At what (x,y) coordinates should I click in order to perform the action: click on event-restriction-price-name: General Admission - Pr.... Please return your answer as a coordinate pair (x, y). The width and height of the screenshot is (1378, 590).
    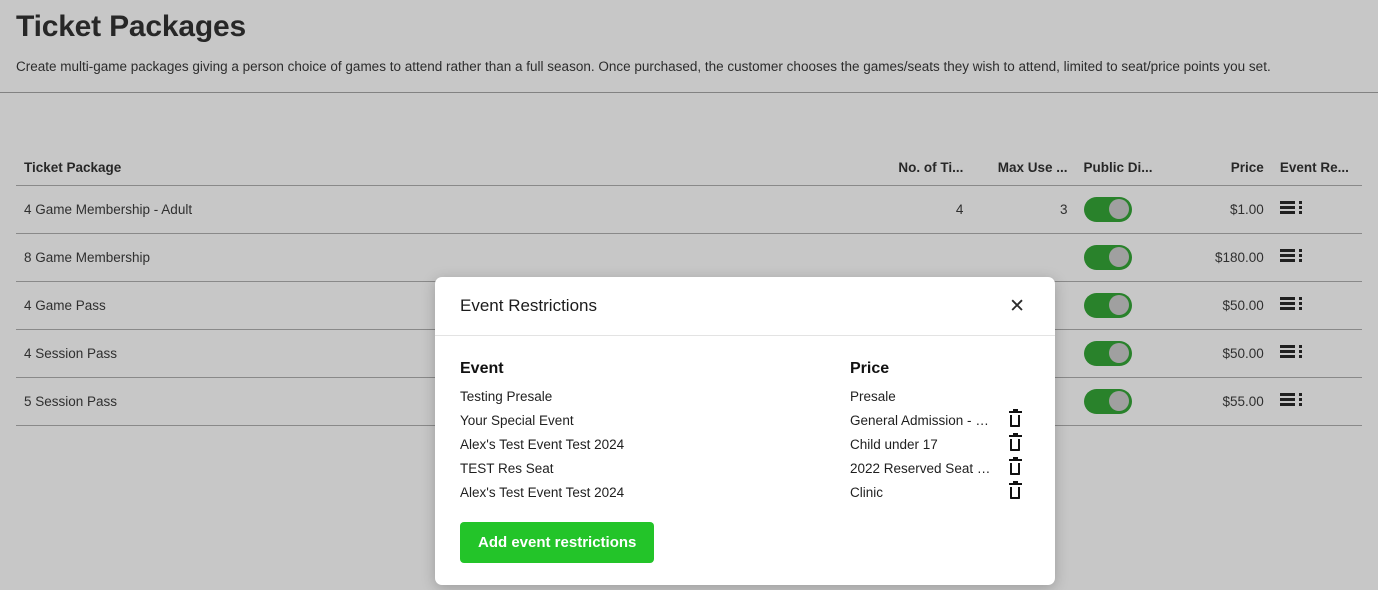
    Looking at the image, I should click on (925, 420).